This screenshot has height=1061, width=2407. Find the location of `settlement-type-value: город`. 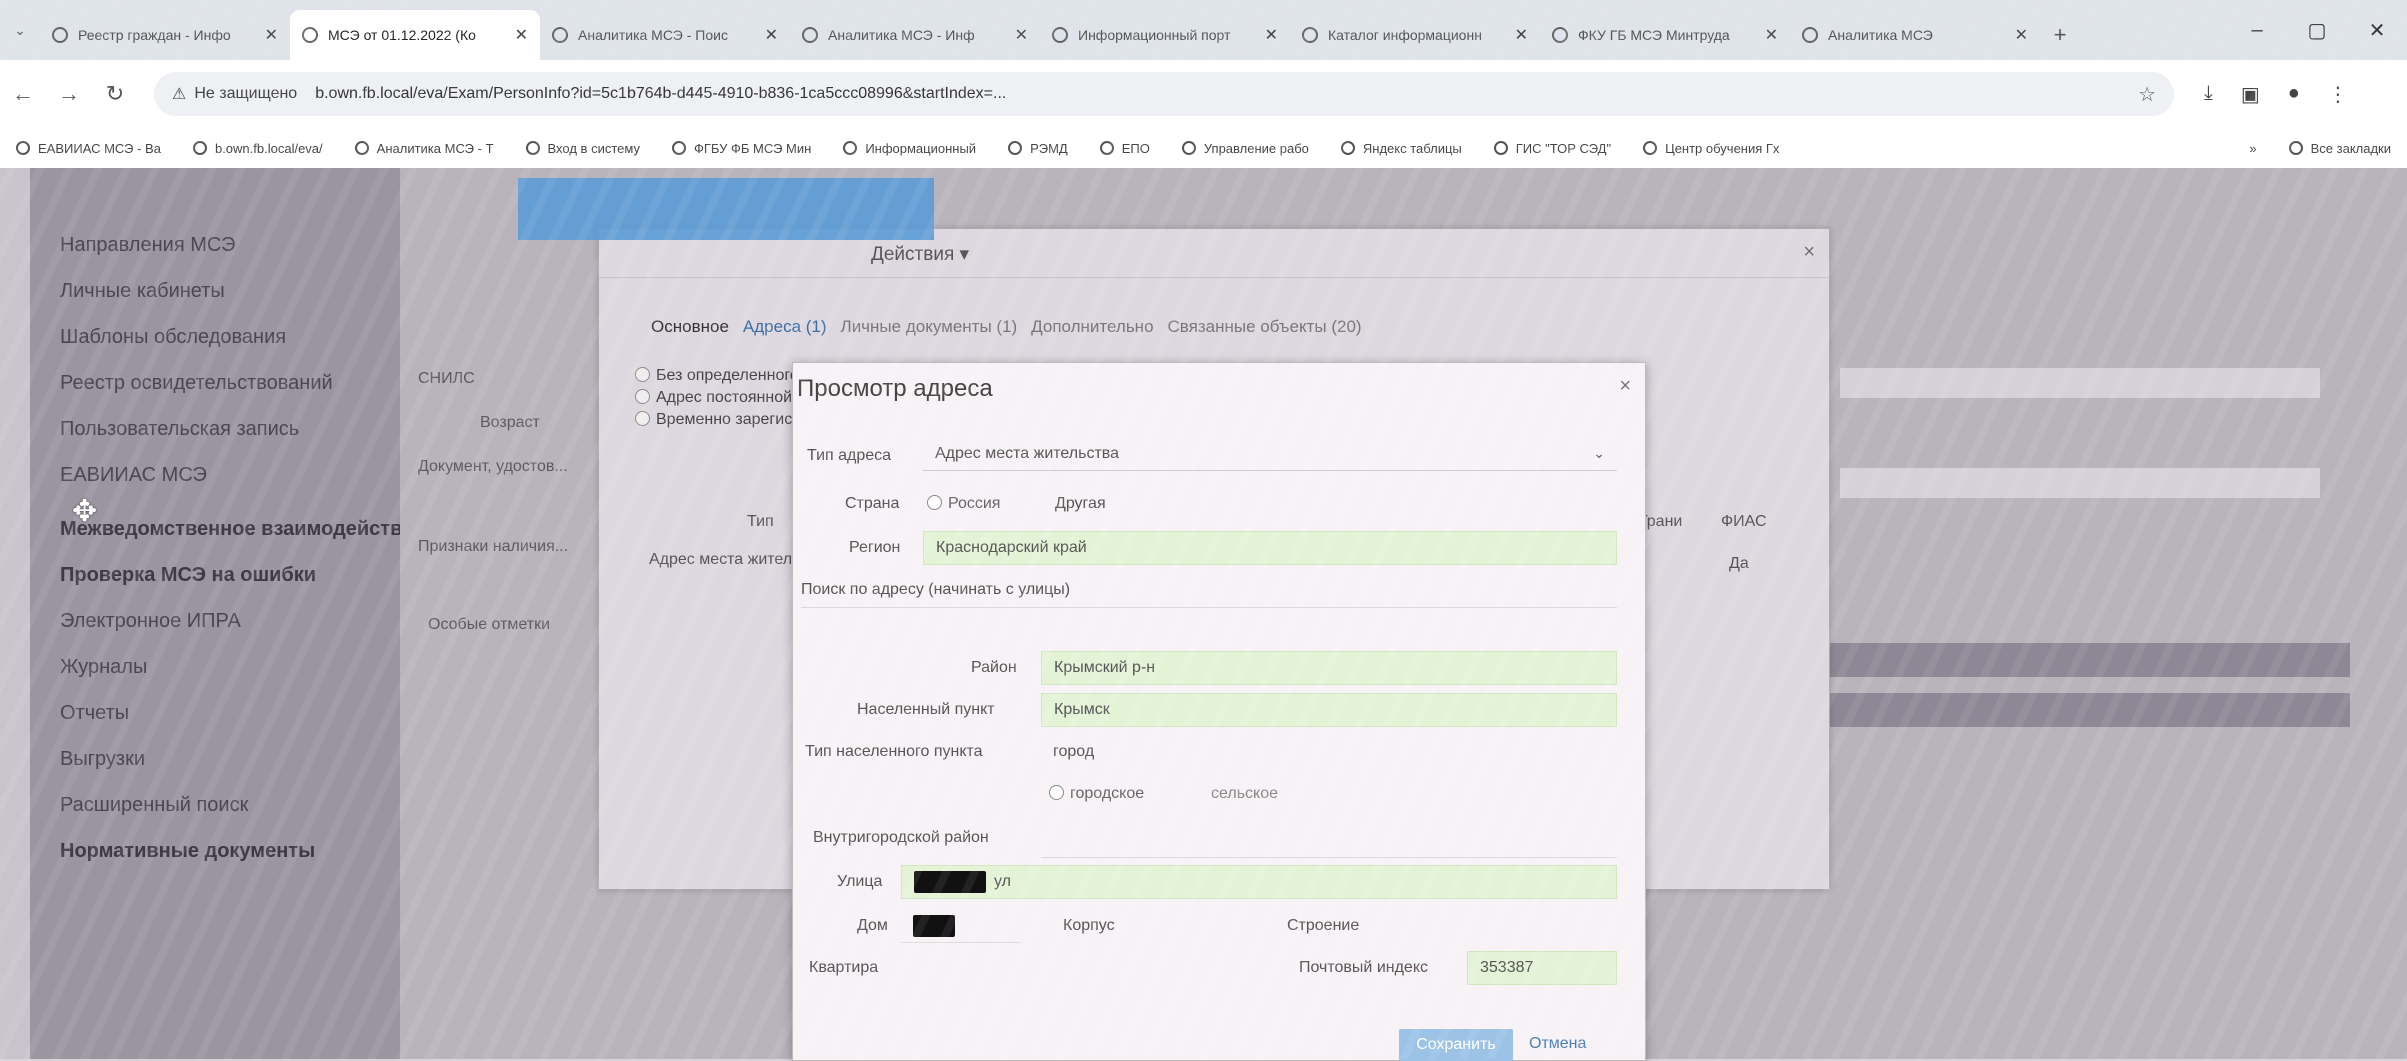

settlement-type-value: город is located at coordinates (1171, 752).